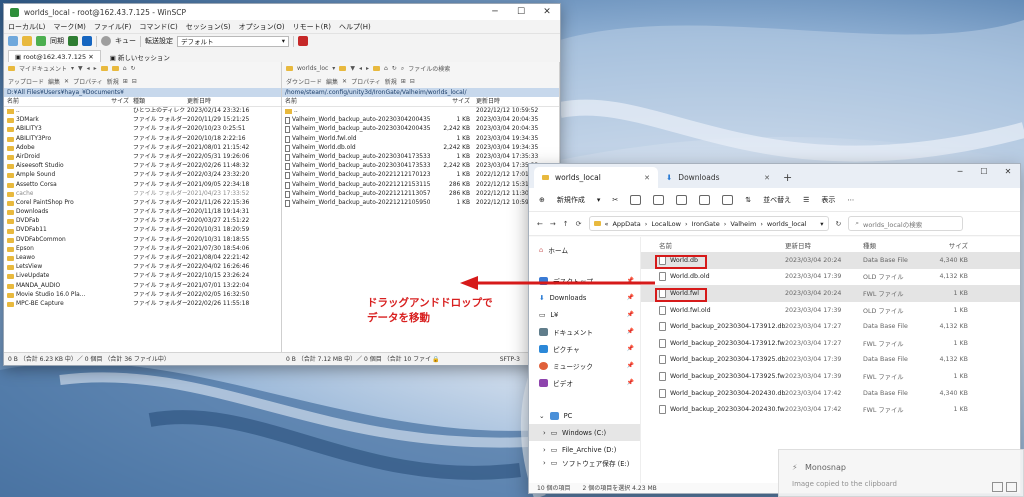  What do you see at coordinates (142, 258) in the screenshot?
I see `table-row: Leawo ファイル フォルダー 2021/08/04 22:21:42` at bounding box center [142, 258].